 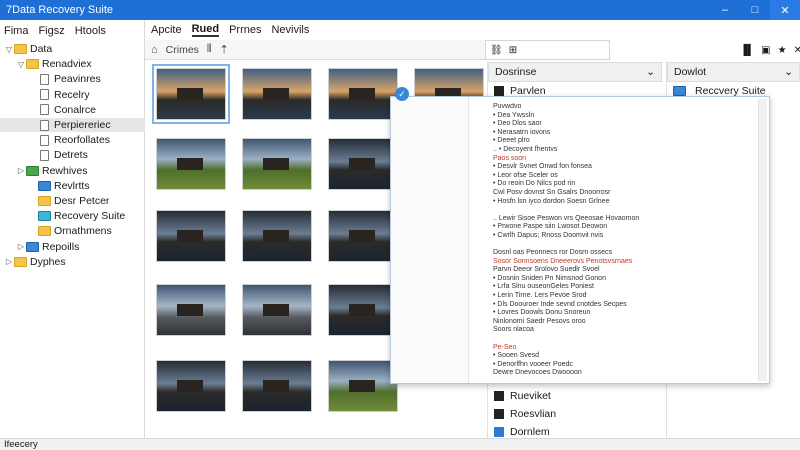 I want to click on list-item: Rueviket, so click(x=575, y=396).